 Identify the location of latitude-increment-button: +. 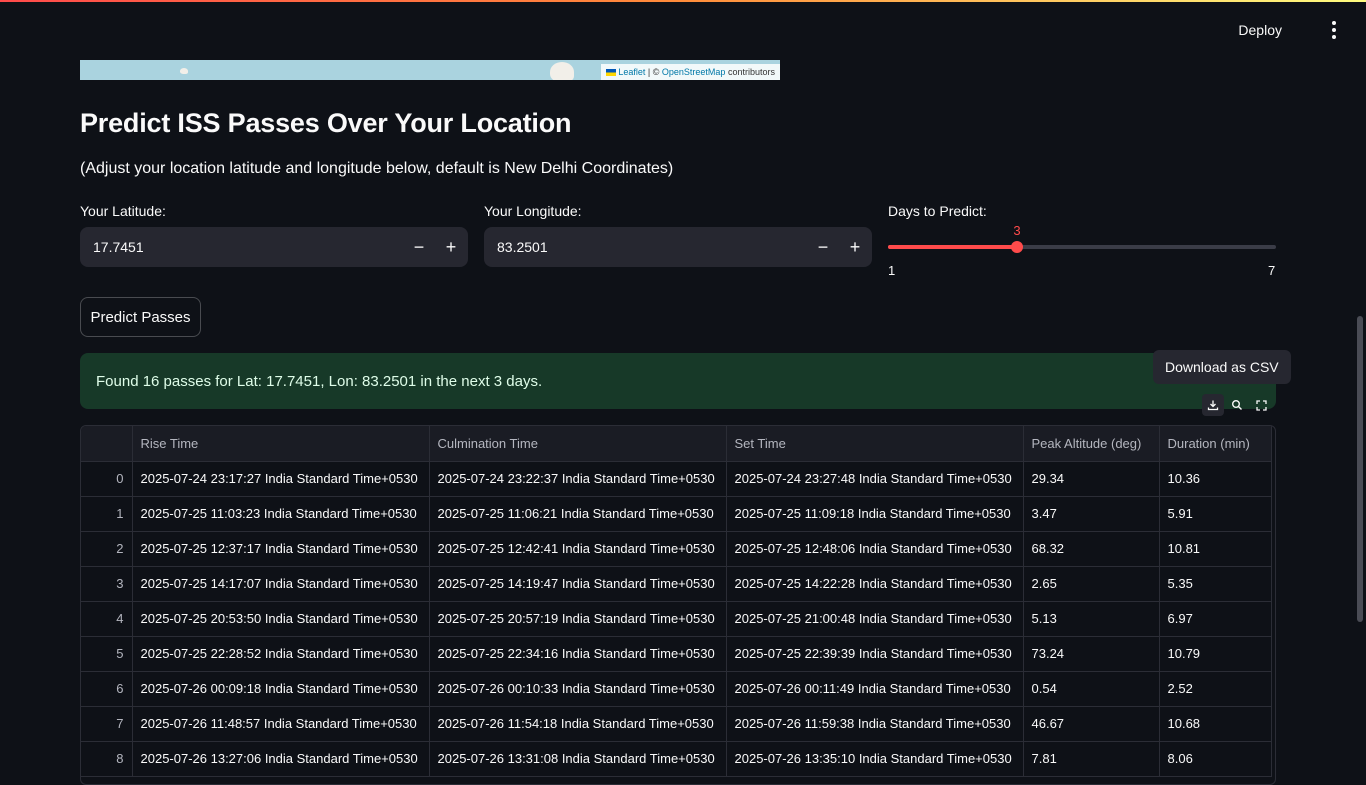
(451, 247).